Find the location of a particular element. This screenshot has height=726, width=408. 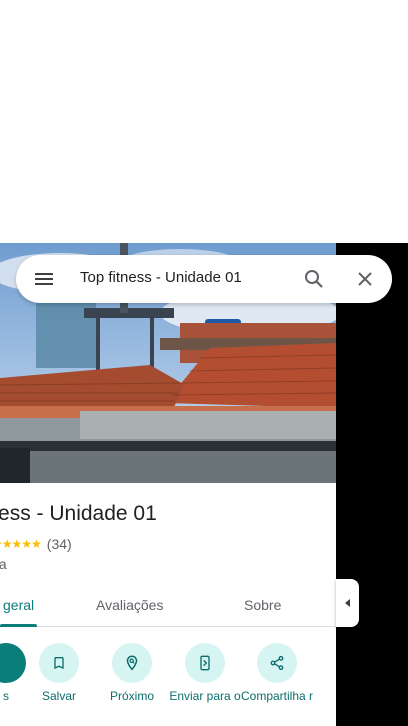

place-category: nia is located at coordinates (3, 564).